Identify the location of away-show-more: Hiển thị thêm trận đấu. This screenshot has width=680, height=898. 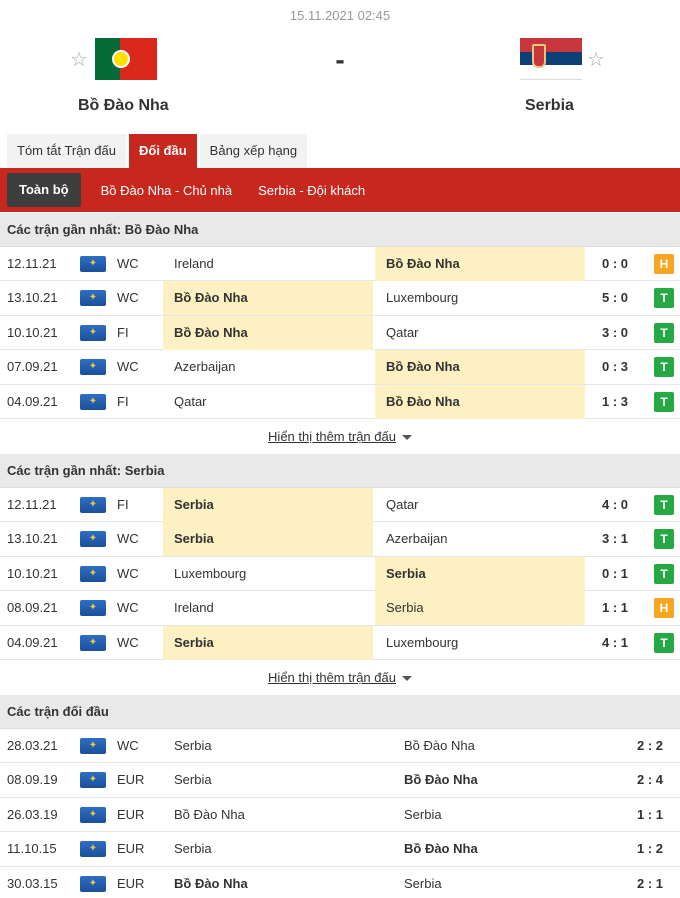
(340, 678).